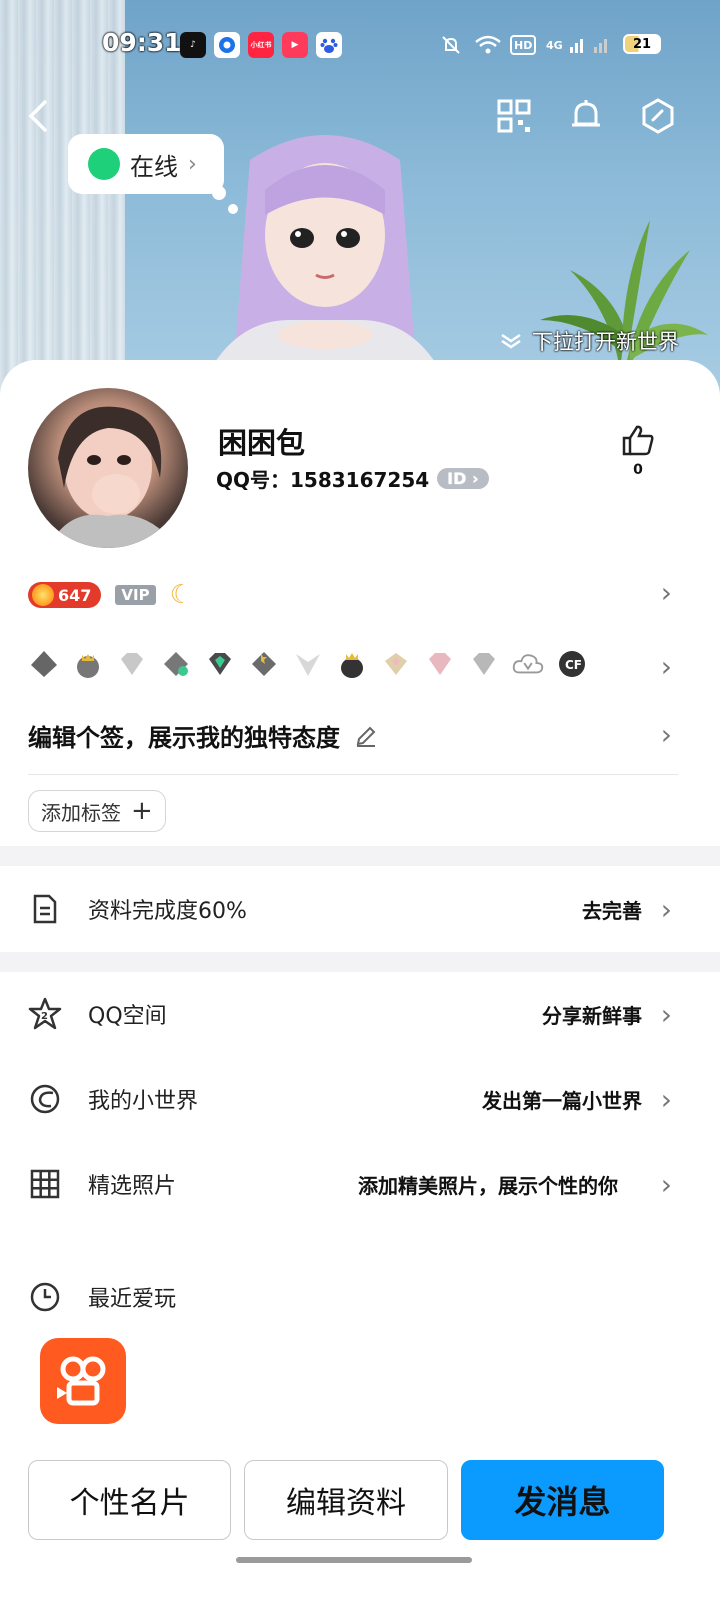 The height and width of the screenshot is (1600, 720). I want to click on penguin-green-badge-icon, so click(176, 664).